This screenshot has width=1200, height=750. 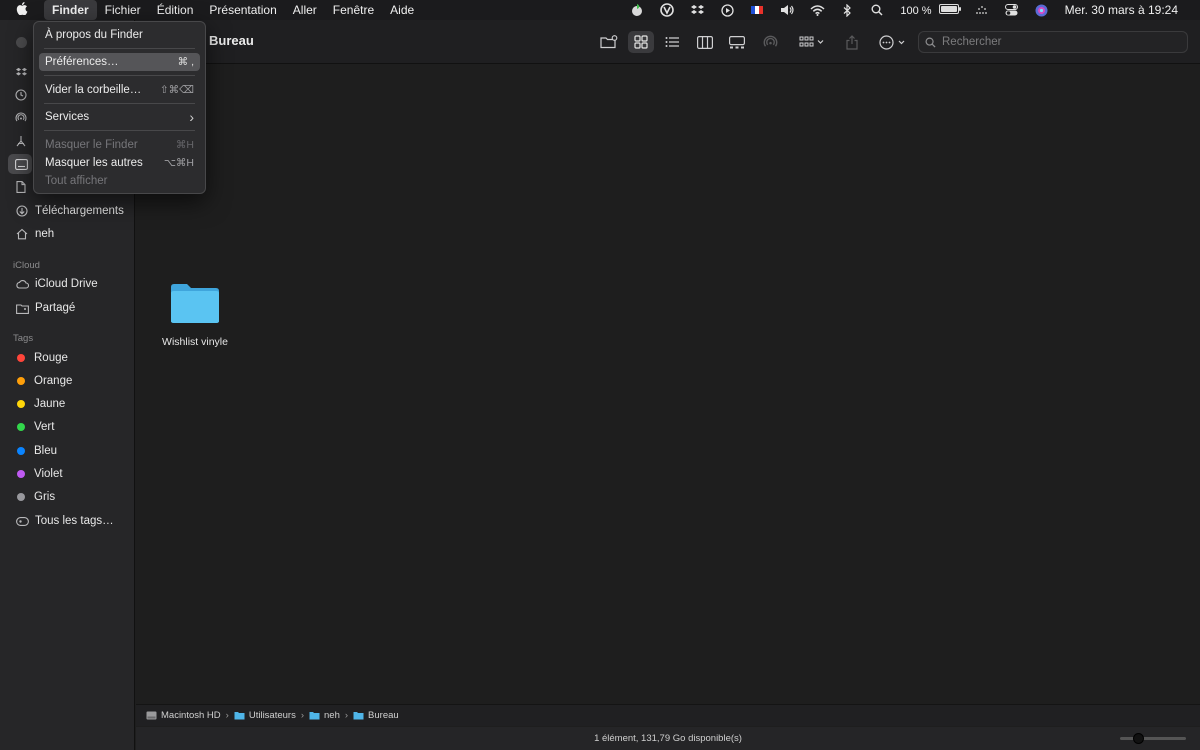 I want to click on toggles-icon, so click(x=1012, y=10).